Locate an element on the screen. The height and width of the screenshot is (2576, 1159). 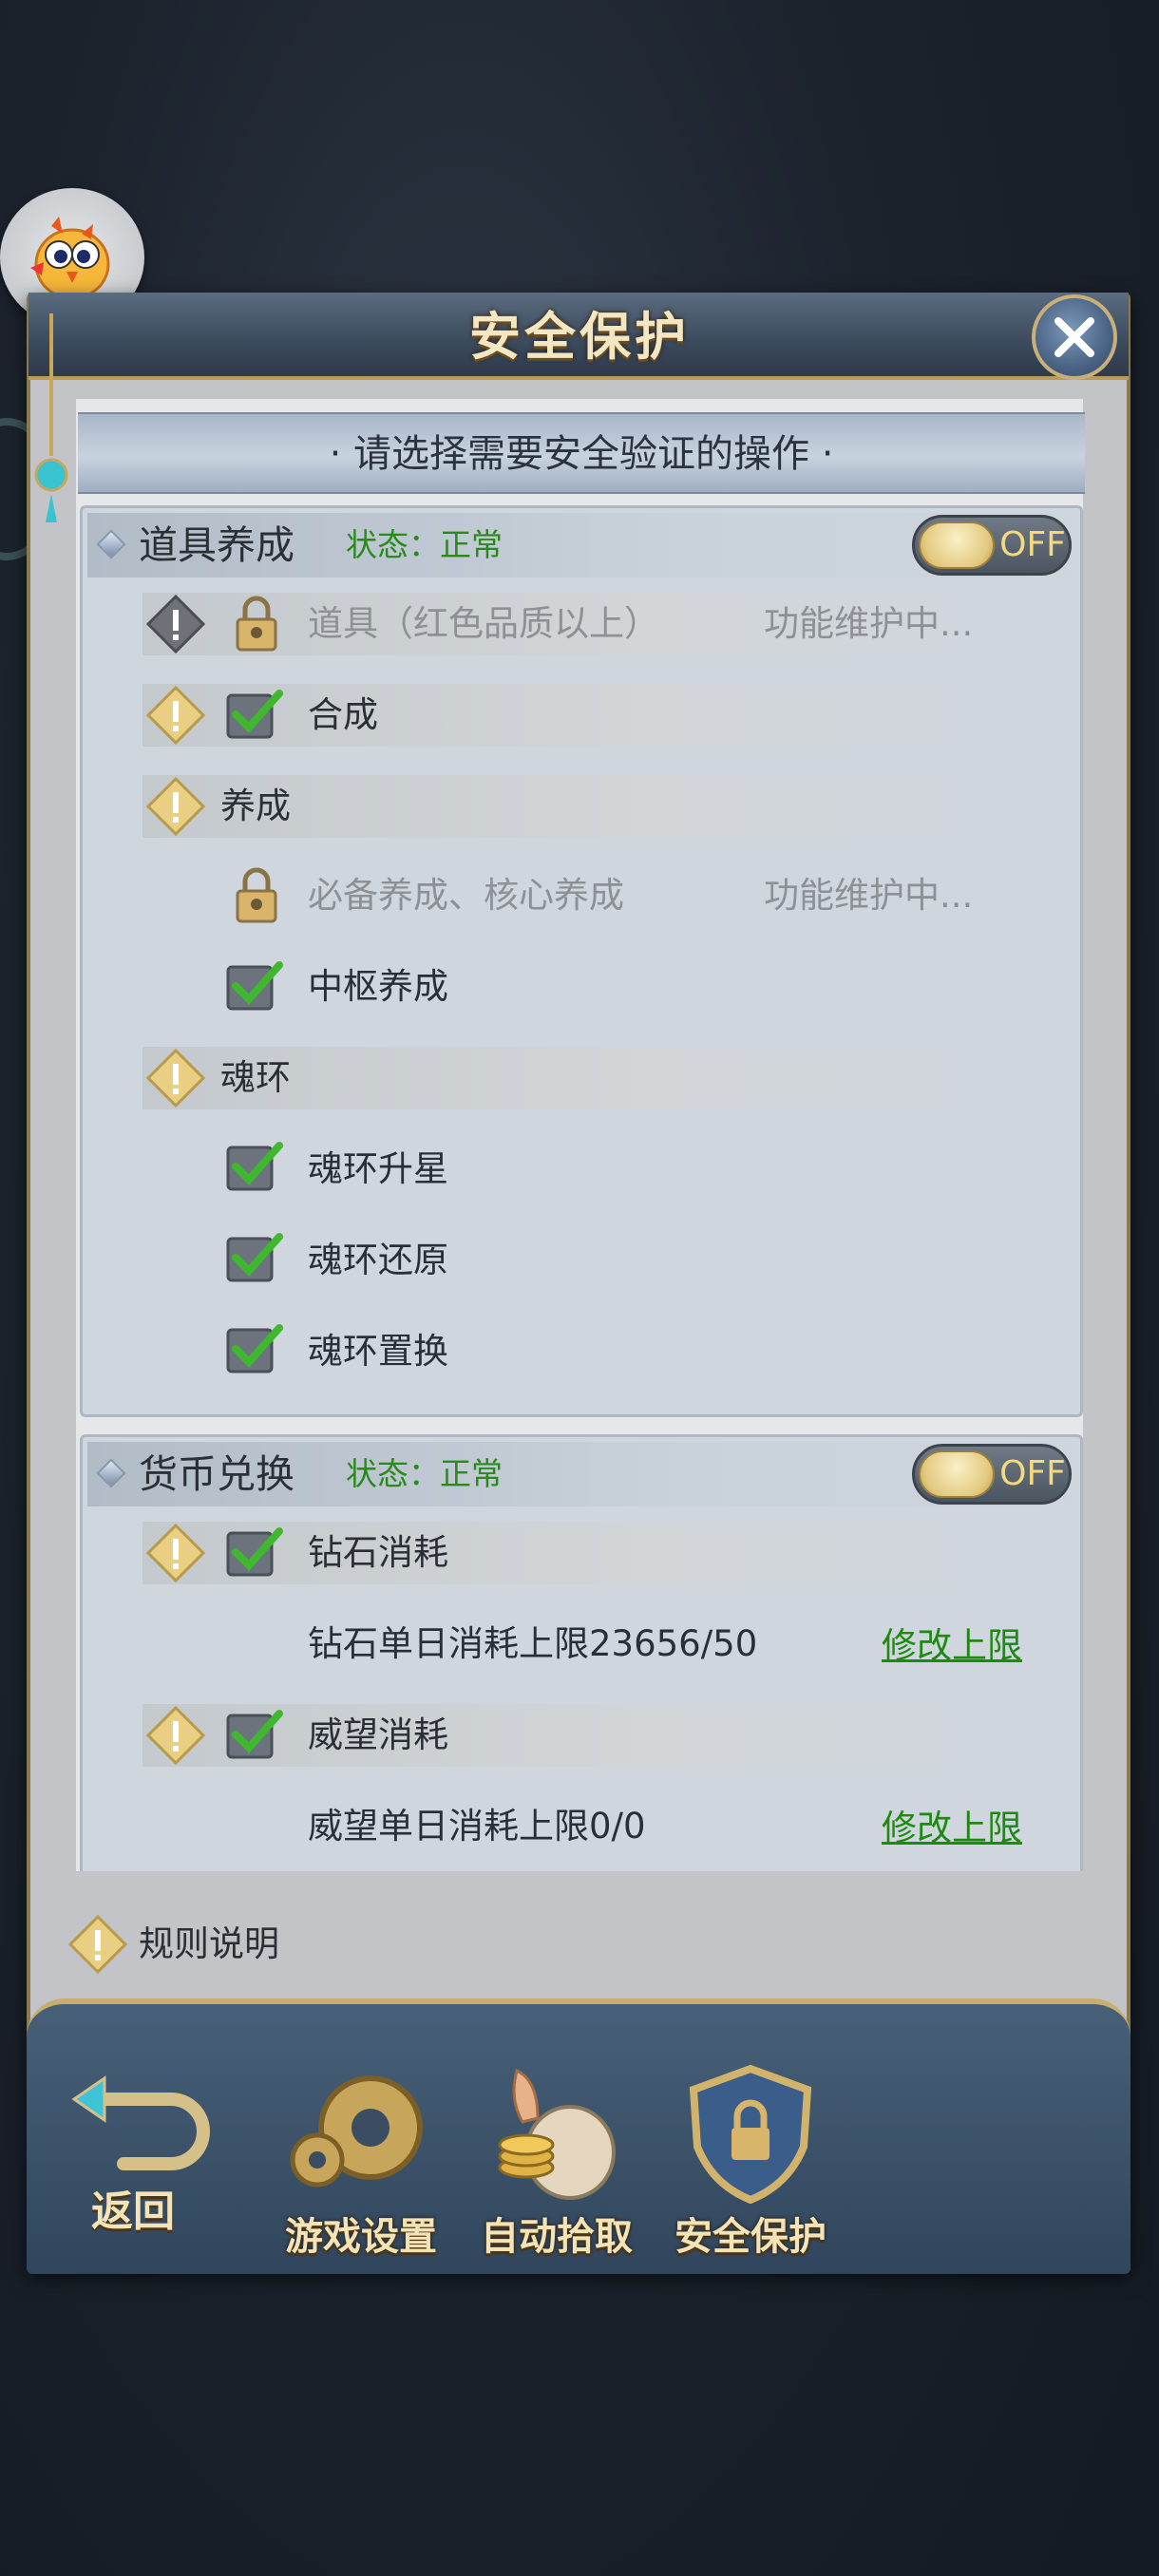
nav-label: 自动拾取 is located at coordinates (557, 2237).